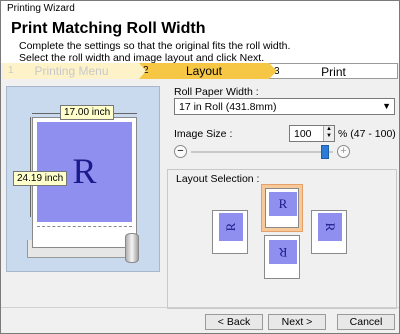 The width and height of the screenshot is (400, 334). I want to click on step-label: Print, so click(333, 72).